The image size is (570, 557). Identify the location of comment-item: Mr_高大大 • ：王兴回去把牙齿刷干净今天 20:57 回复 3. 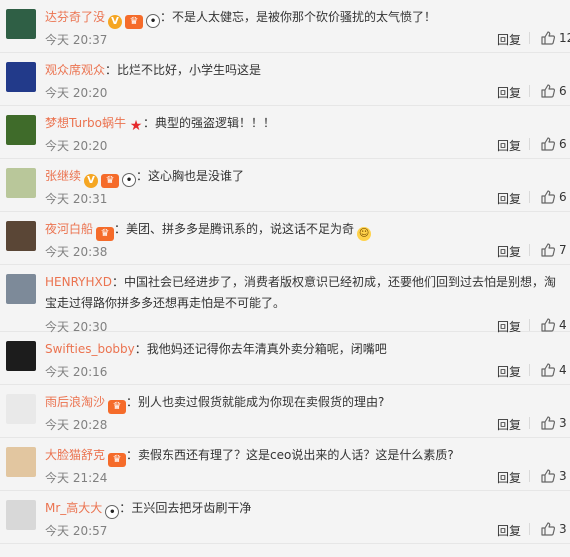
(285, 517).